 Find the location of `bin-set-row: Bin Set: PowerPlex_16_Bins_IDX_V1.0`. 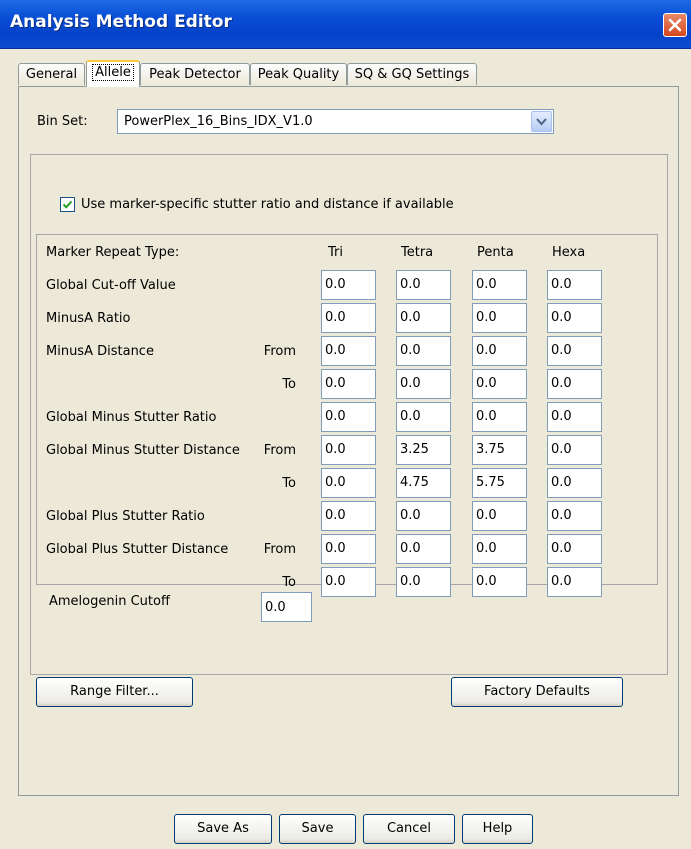

bin-set-row: Bin Set: PowerPlex_16_Bins_IDX_V1.0 is located at coordinates (348, 117).